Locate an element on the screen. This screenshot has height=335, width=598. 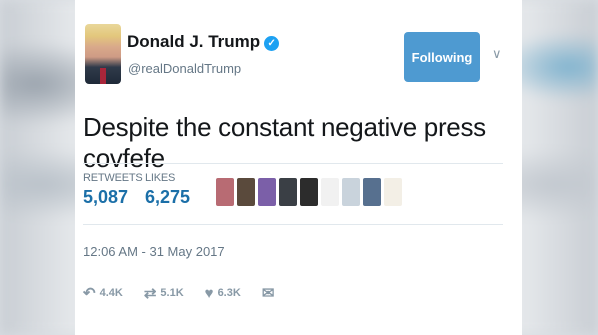
liker-avatars is located at coordinates (309, 193).